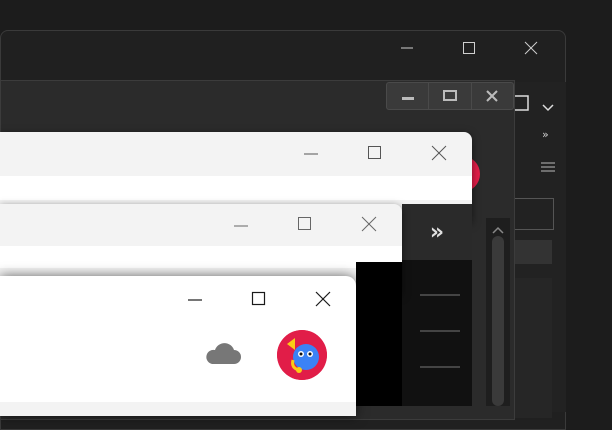  I want to click on dark-column: », so click(437, 305).